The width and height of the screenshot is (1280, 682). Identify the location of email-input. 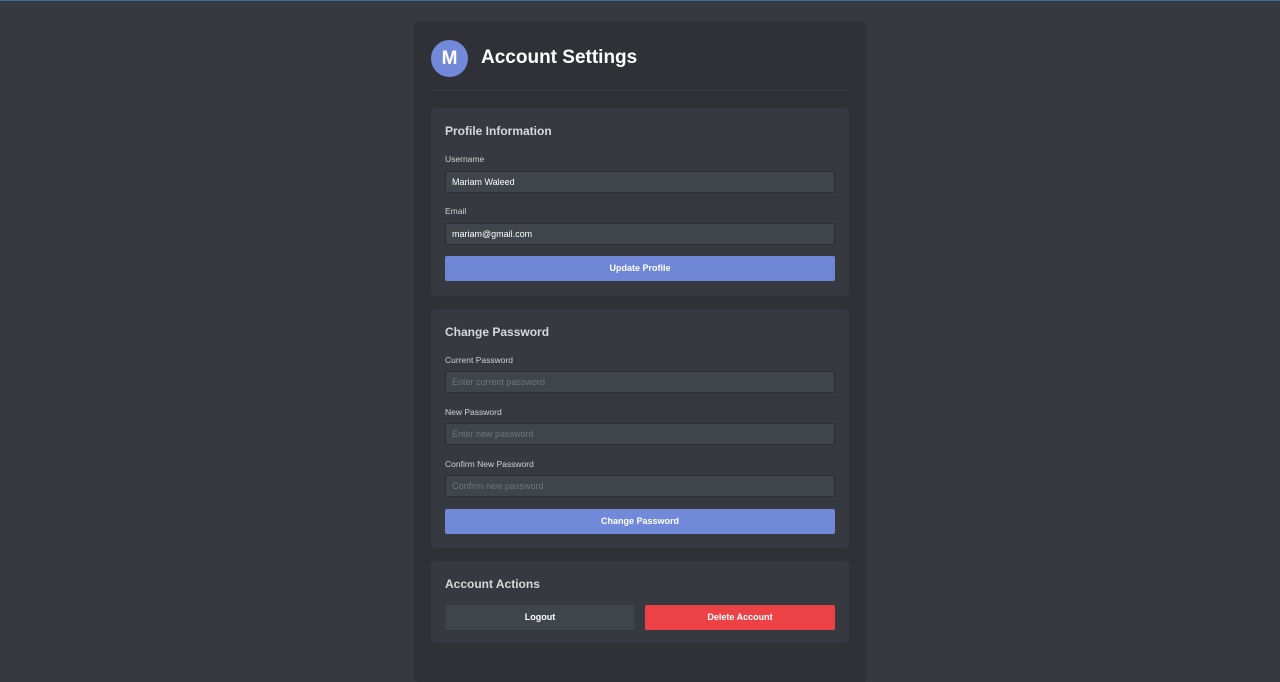
(640, 234).